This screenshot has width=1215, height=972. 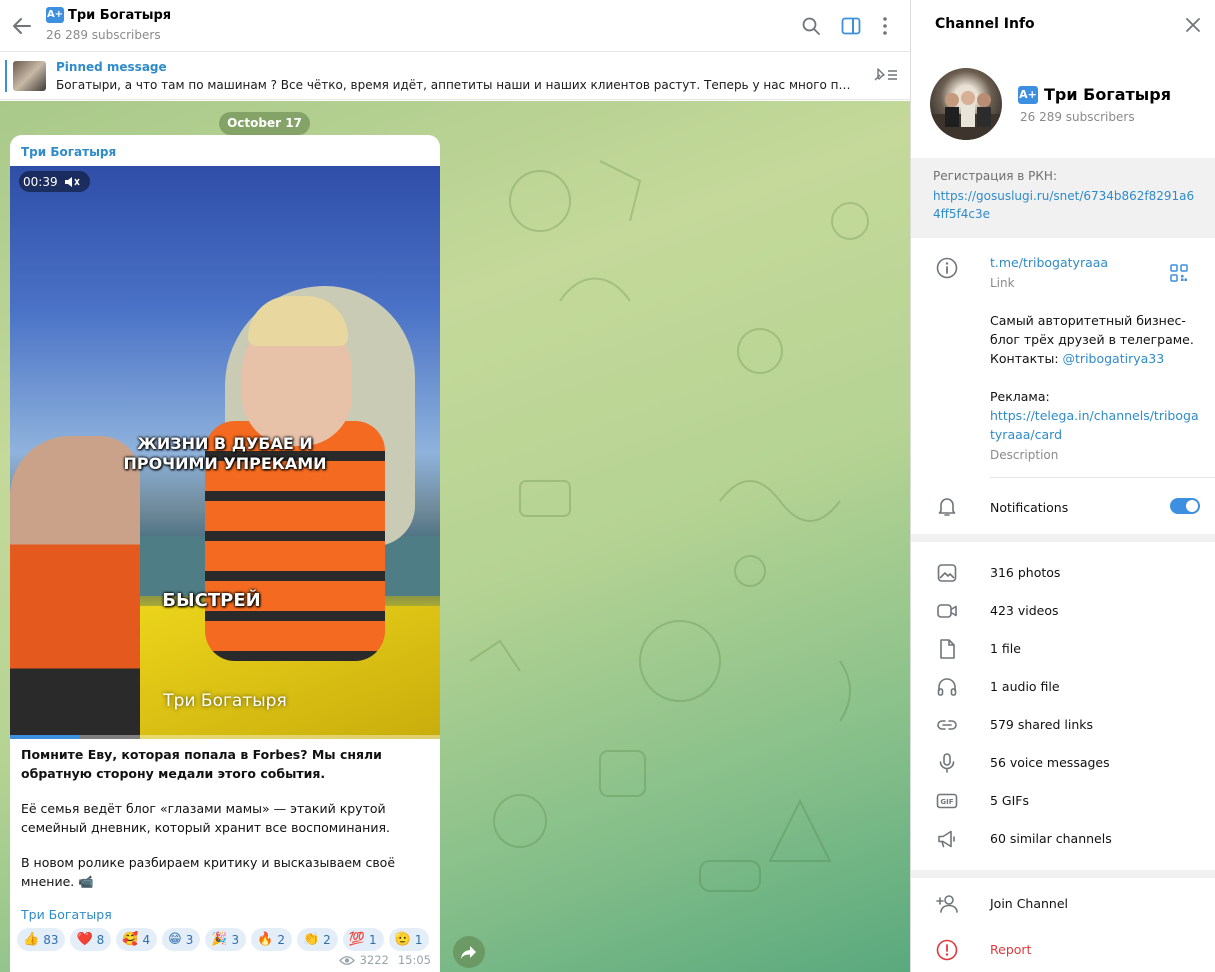 What do you see at coordinates (402, 939) in the screenshot?
I see `reaction-emoji: 🫡` at bounding box center [402, 939].